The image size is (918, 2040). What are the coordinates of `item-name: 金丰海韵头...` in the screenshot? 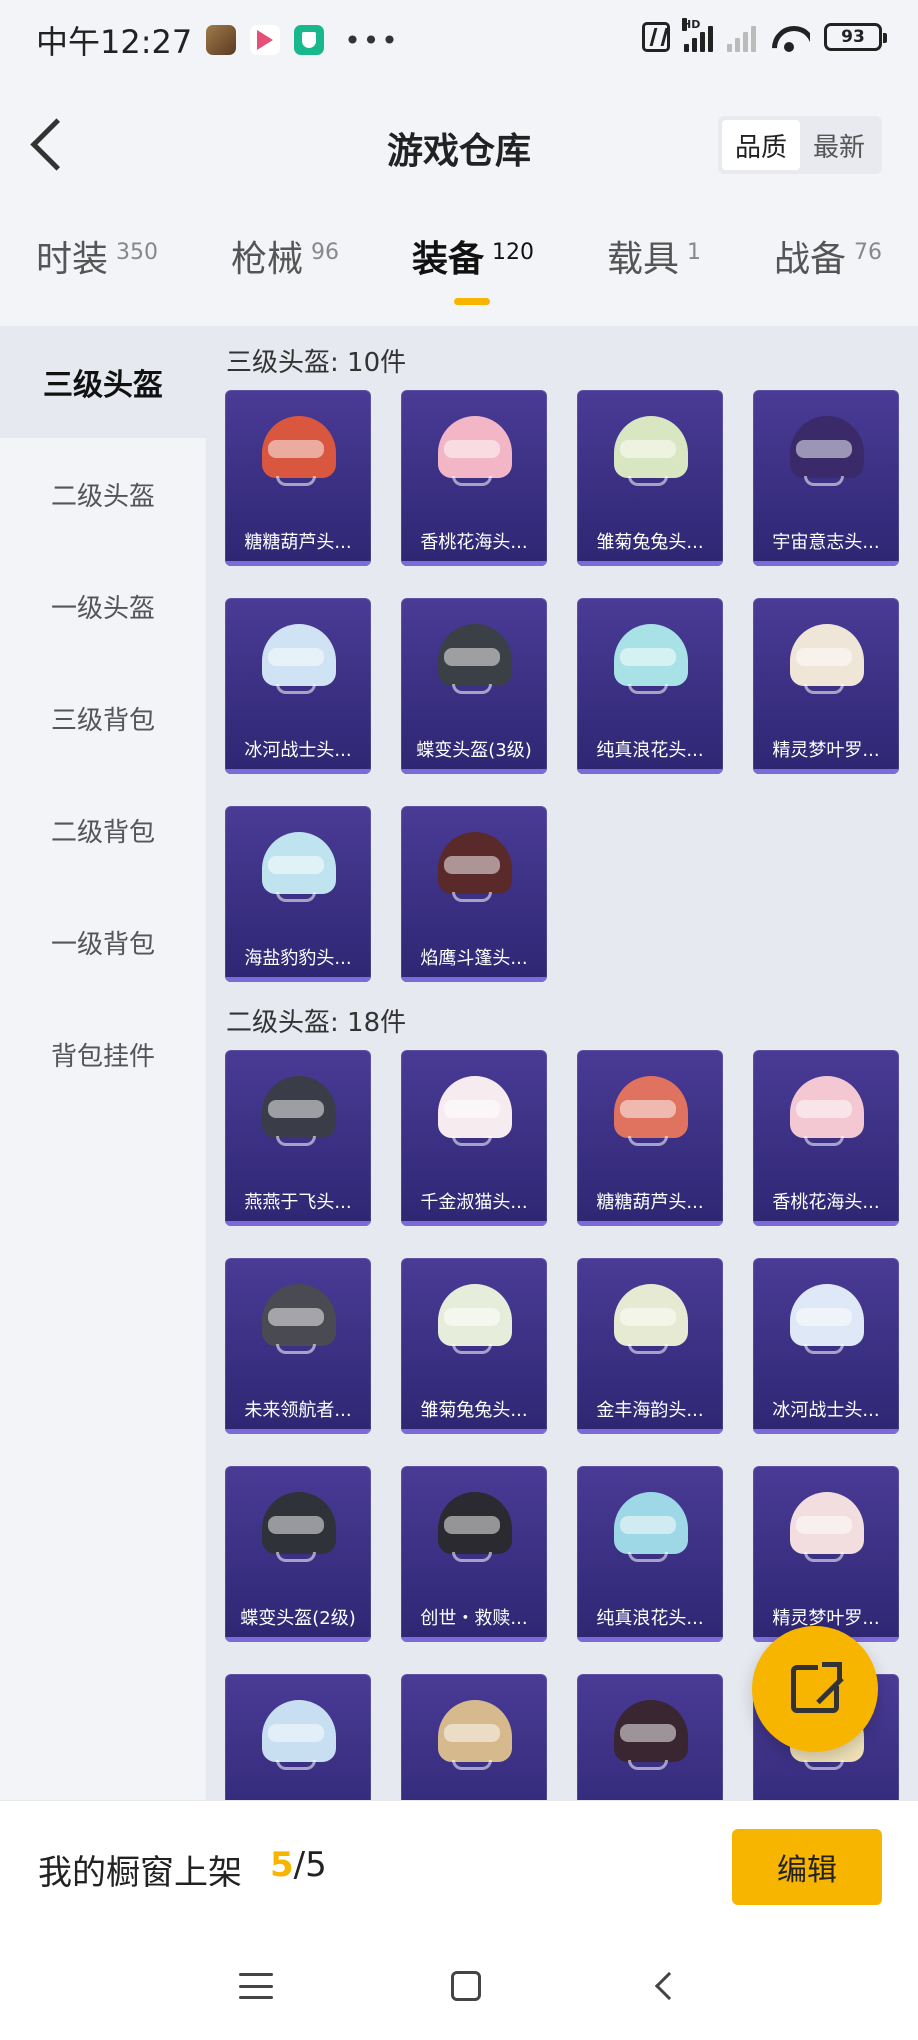 It's located at (650, 1410).